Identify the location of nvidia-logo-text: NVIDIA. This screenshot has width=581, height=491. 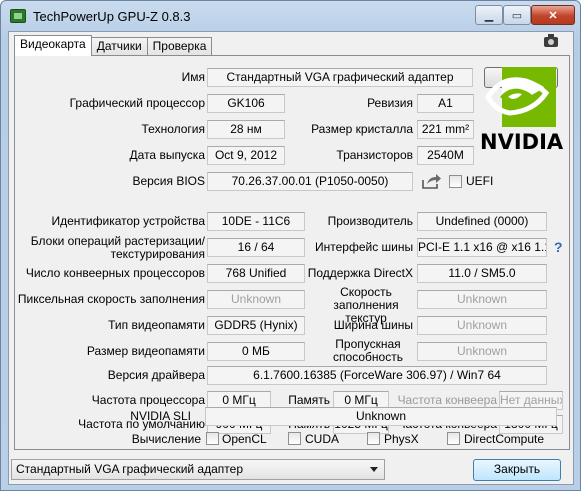
(522, 142).